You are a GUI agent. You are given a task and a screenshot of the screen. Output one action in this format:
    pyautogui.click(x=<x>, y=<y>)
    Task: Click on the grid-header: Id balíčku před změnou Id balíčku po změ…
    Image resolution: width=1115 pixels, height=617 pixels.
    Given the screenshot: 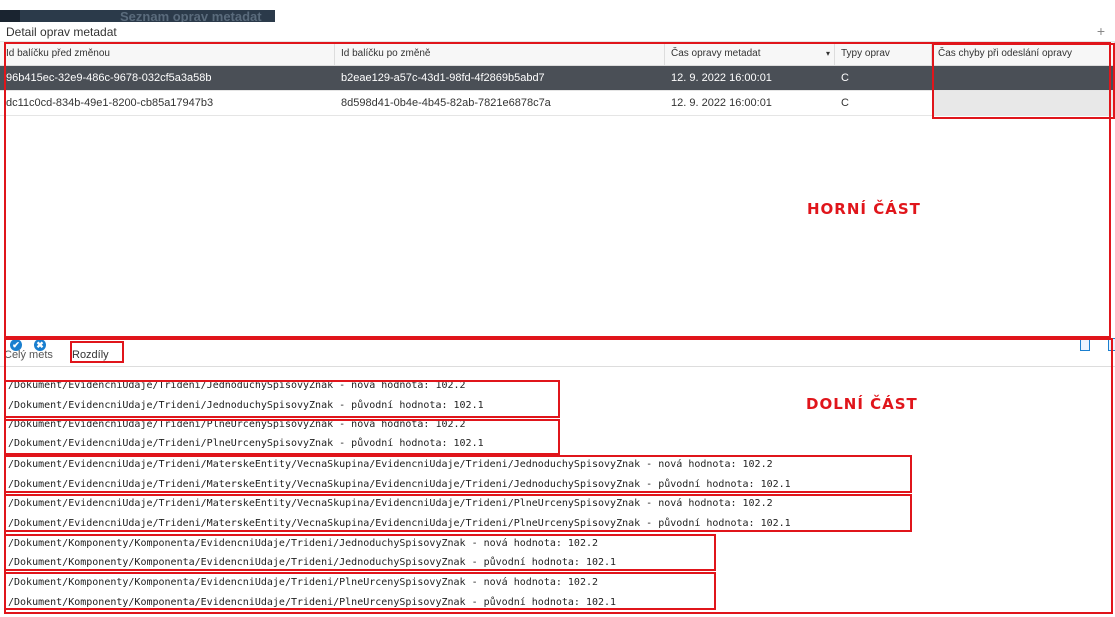 What is the action you would take?
    pyautogui.click(x=557, y=54)
    